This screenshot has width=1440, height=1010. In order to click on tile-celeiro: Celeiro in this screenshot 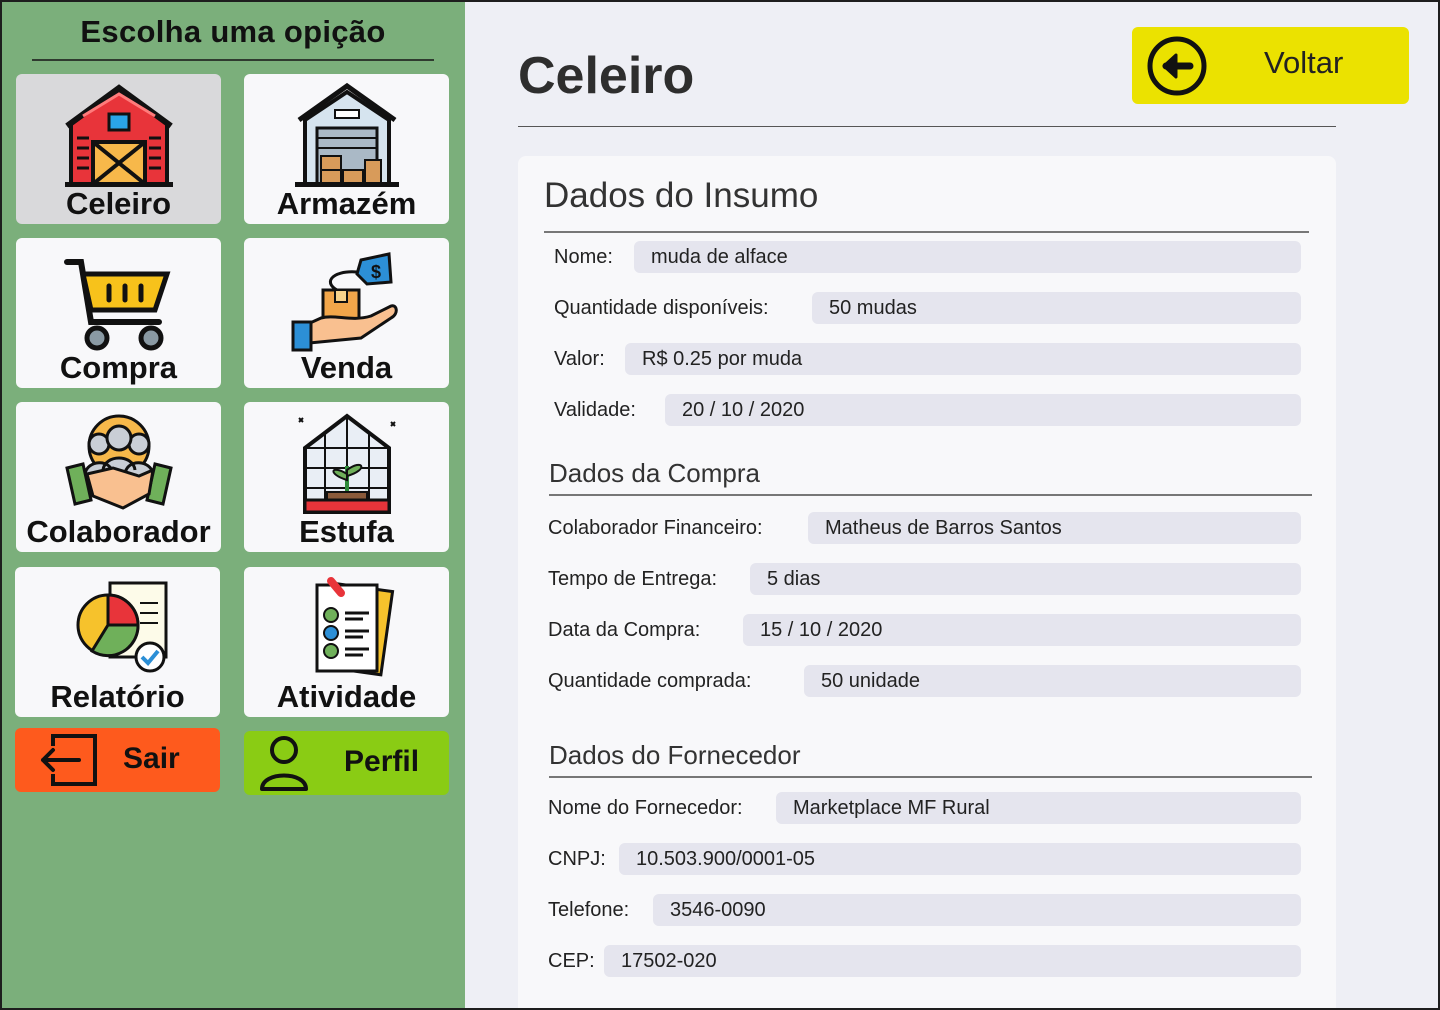, I will do `click(118, 149)`.